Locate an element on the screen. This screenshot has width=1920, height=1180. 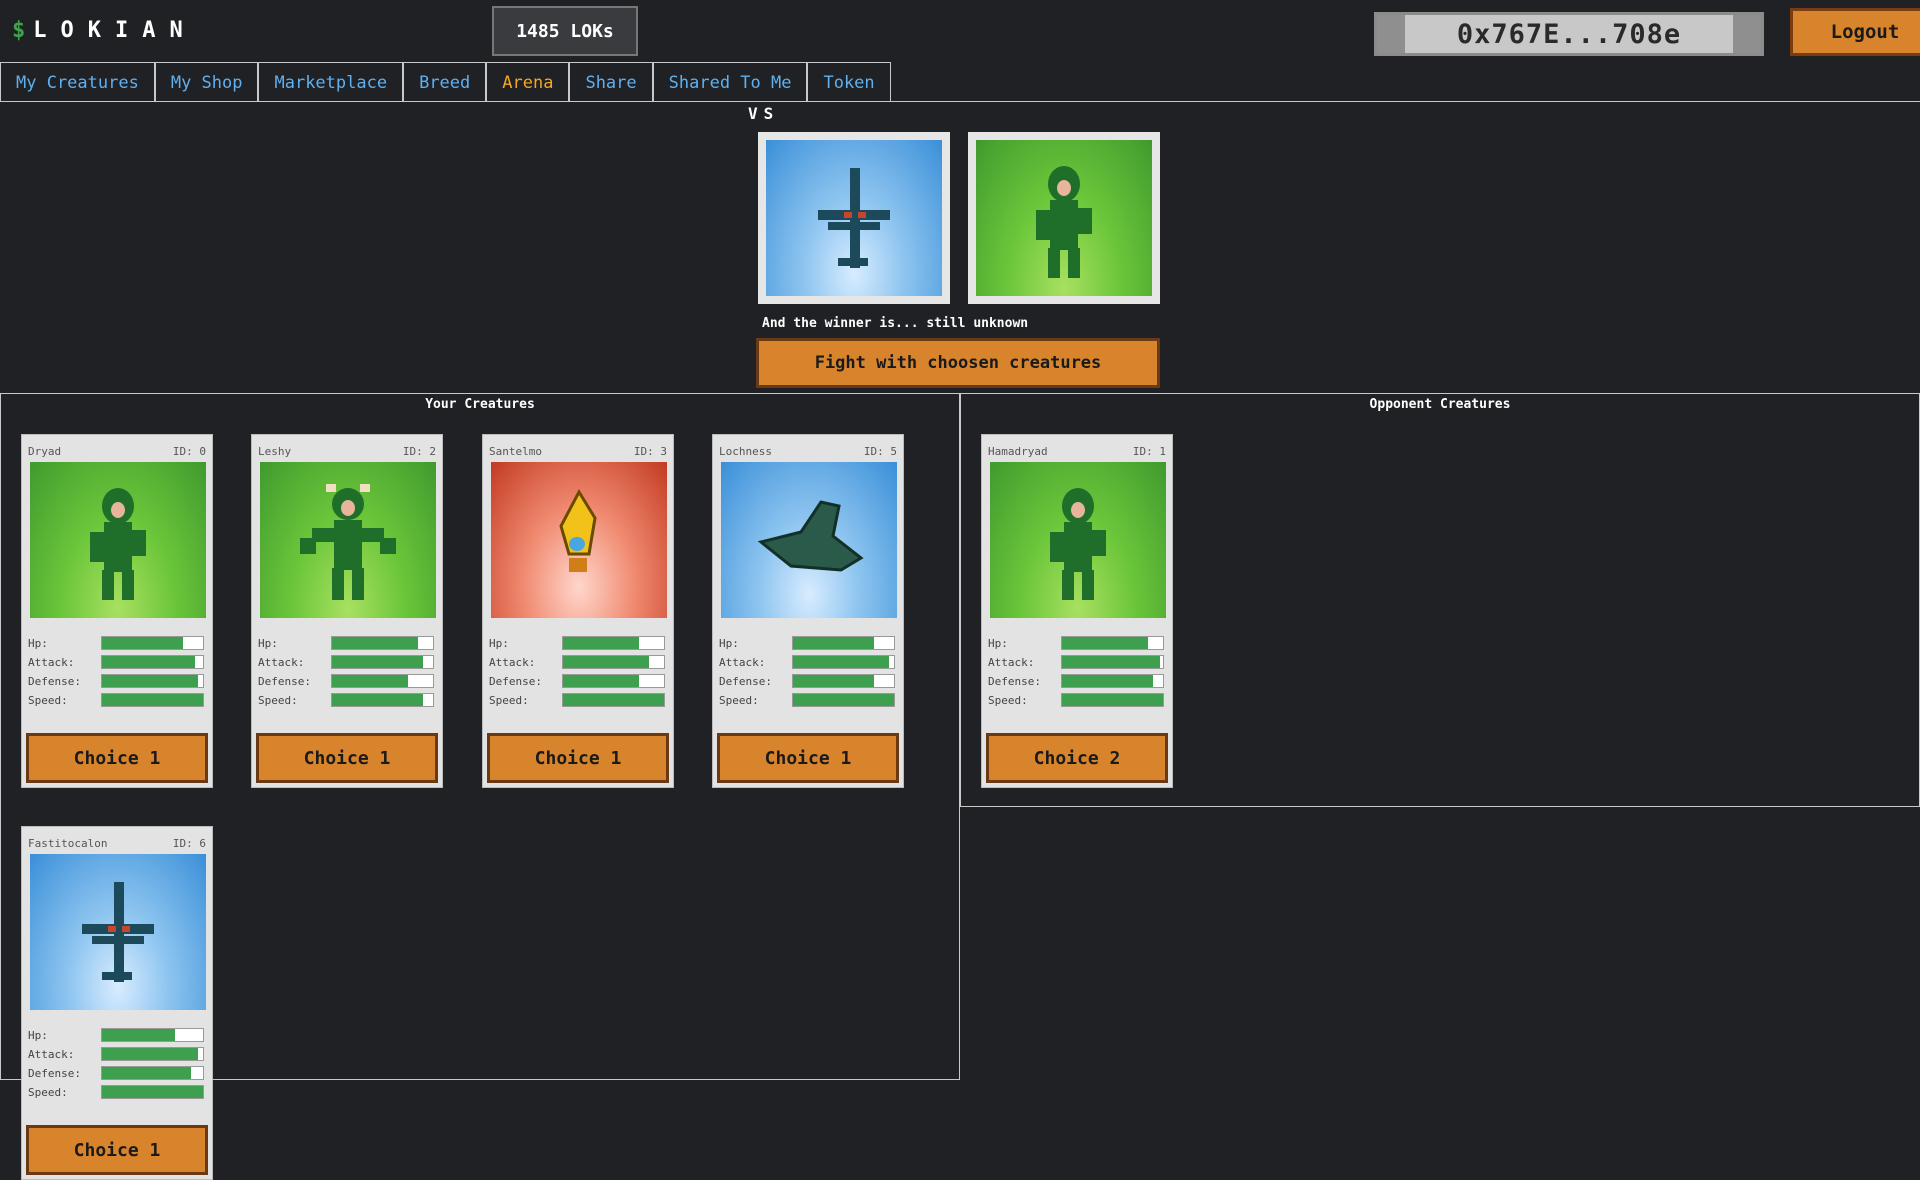
tab-marketplace: Marketplace is located at coordinates (331, 82).